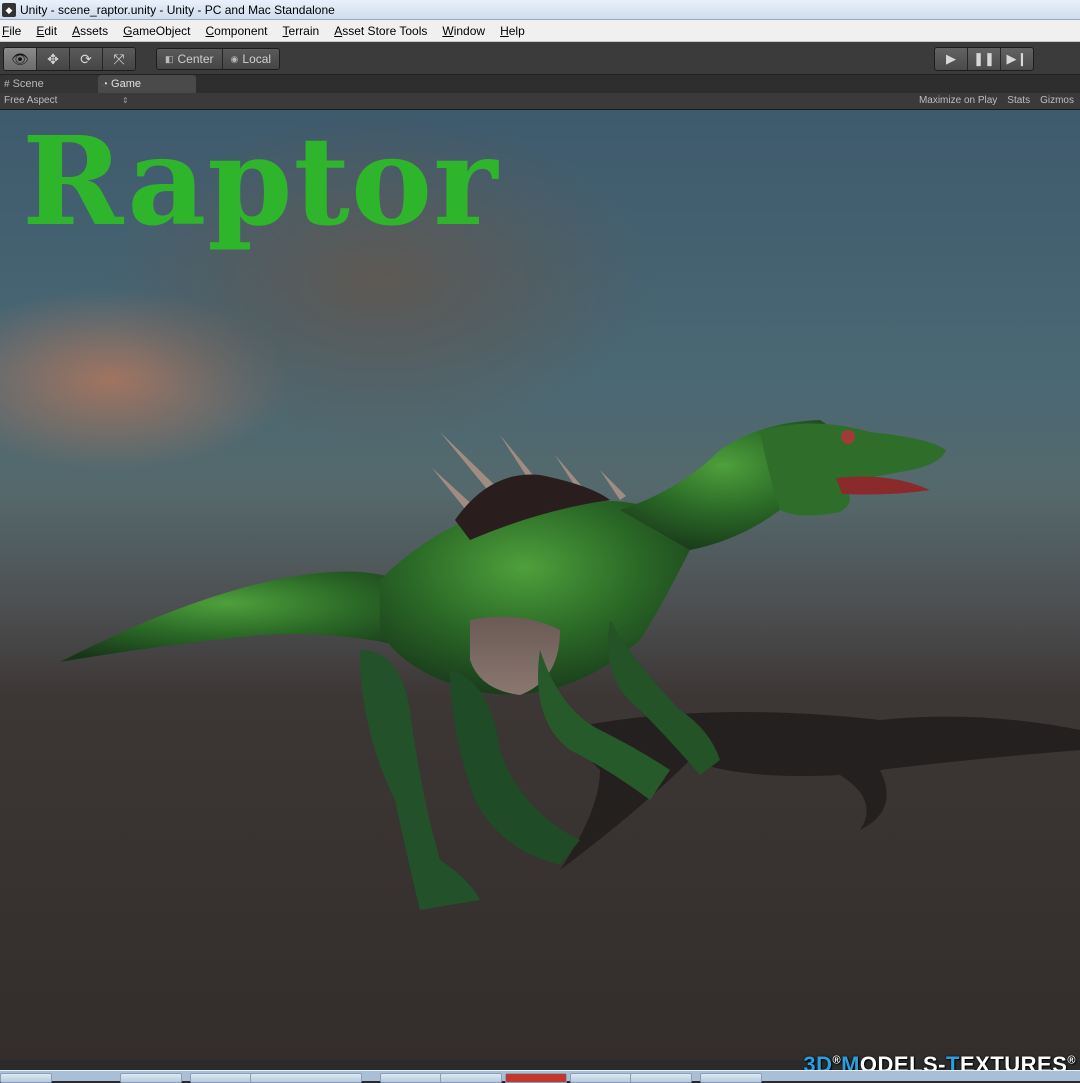  I want to click on raptor-eye, so click(848, 437).